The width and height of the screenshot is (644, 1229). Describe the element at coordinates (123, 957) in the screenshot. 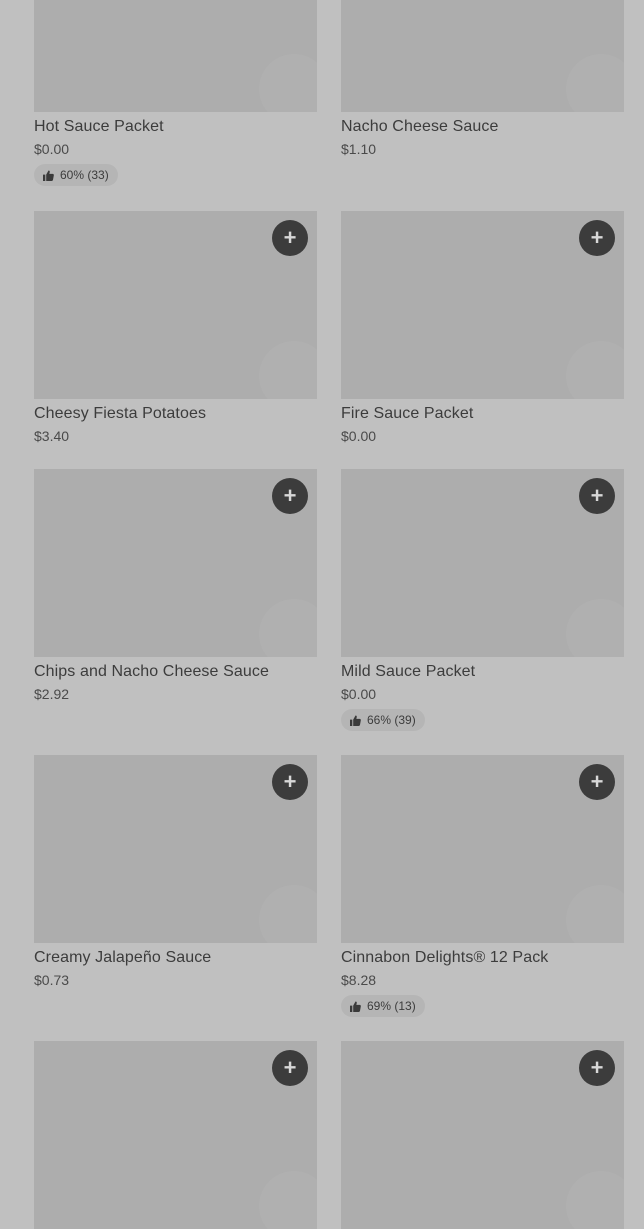

I see `item-name: Creamy Jalapeño Sauce` at that location.